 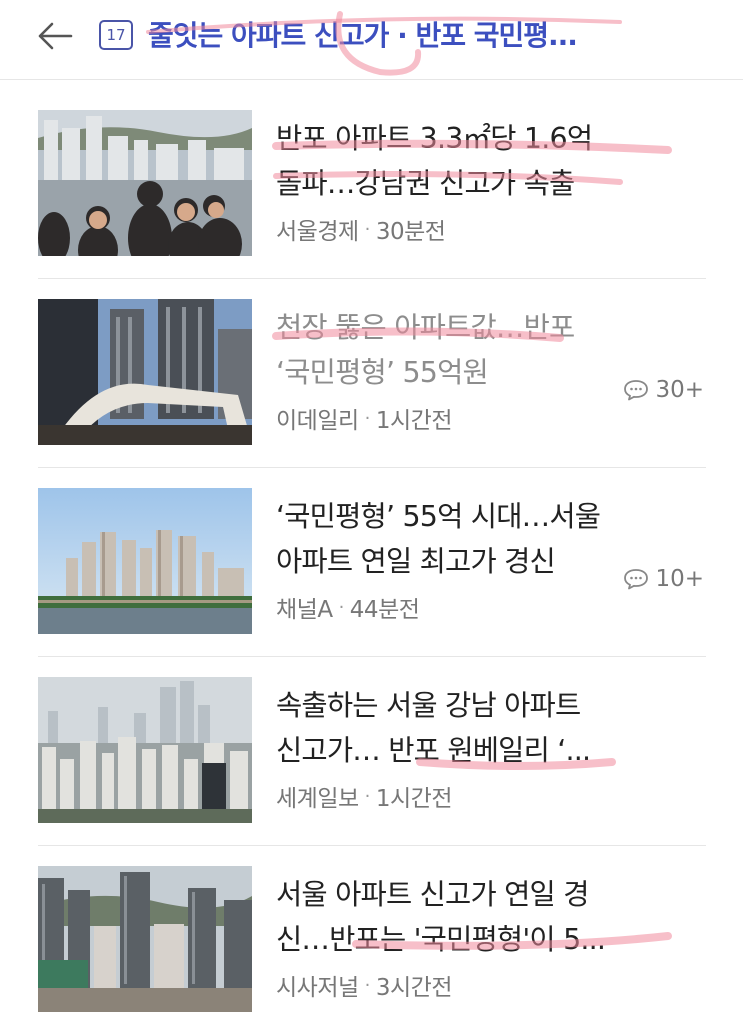 What do you see at coordinates (304, 610) in the screenshot?
I see `news-source: 채널A` at bounding box center [304, 610].